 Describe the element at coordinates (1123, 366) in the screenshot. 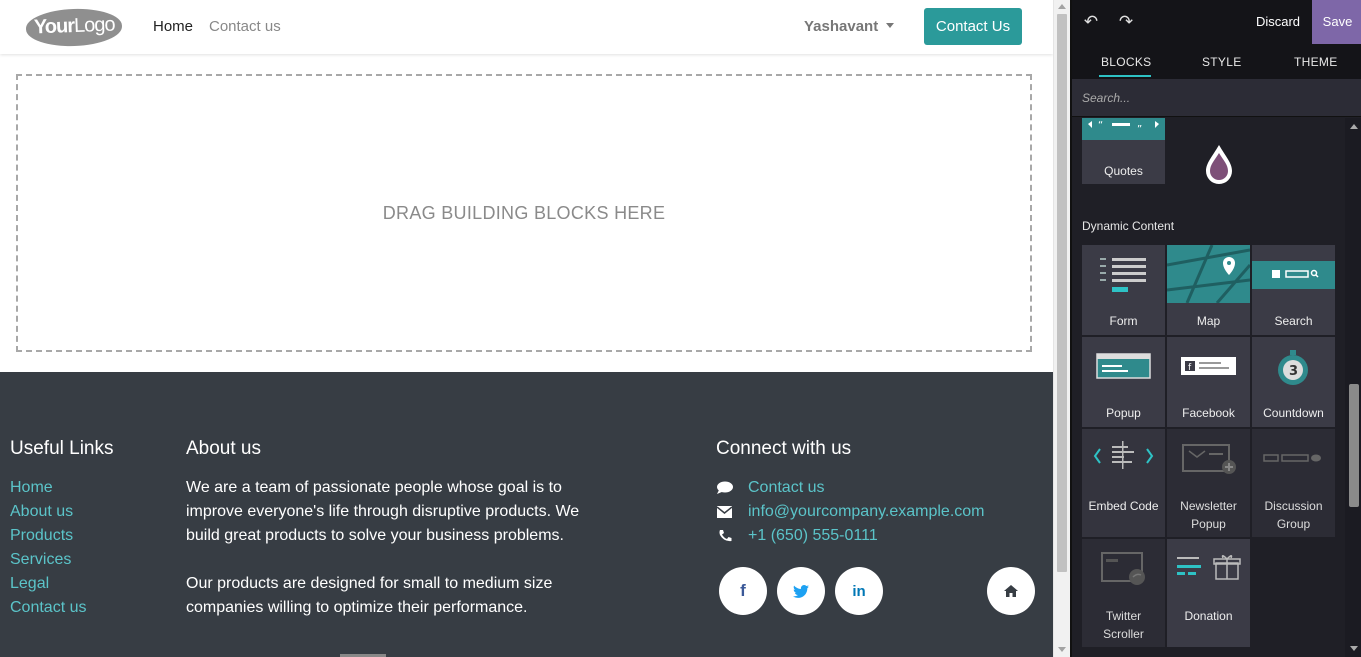

I see `popup-thumbnail-icon` at that location.